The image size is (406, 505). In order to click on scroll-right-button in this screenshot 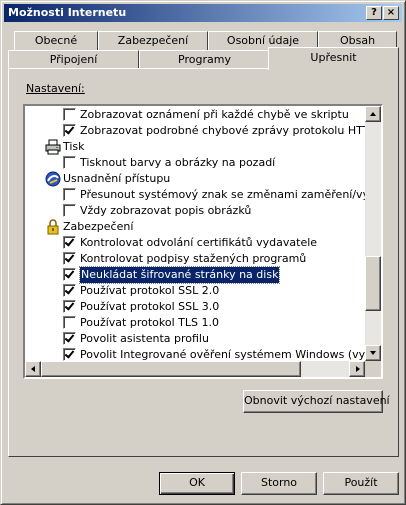, I will do `click(357, 369)`.